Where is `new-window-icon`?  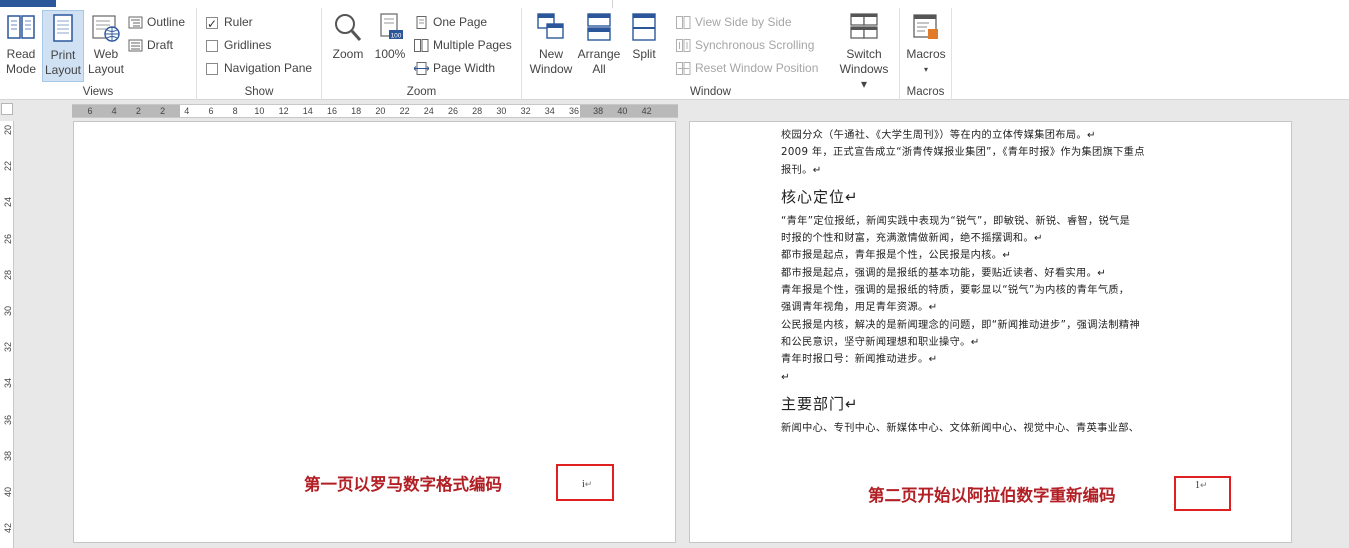
new-window-icon is located at coordinates (550, 26).